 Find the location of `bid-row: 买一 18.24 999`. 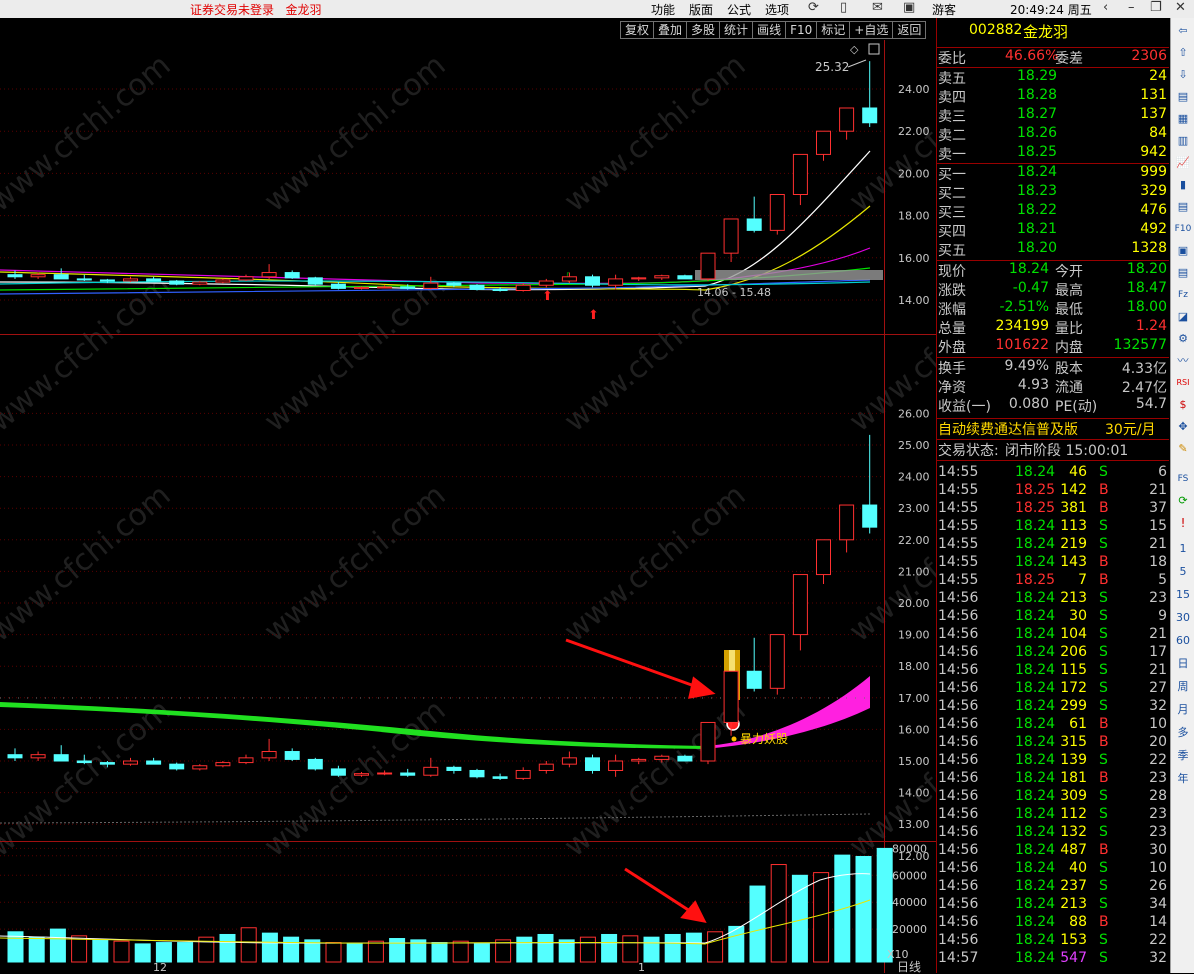

bid-row: 买一 18.24 999 is located at coordinates (1053, 173).